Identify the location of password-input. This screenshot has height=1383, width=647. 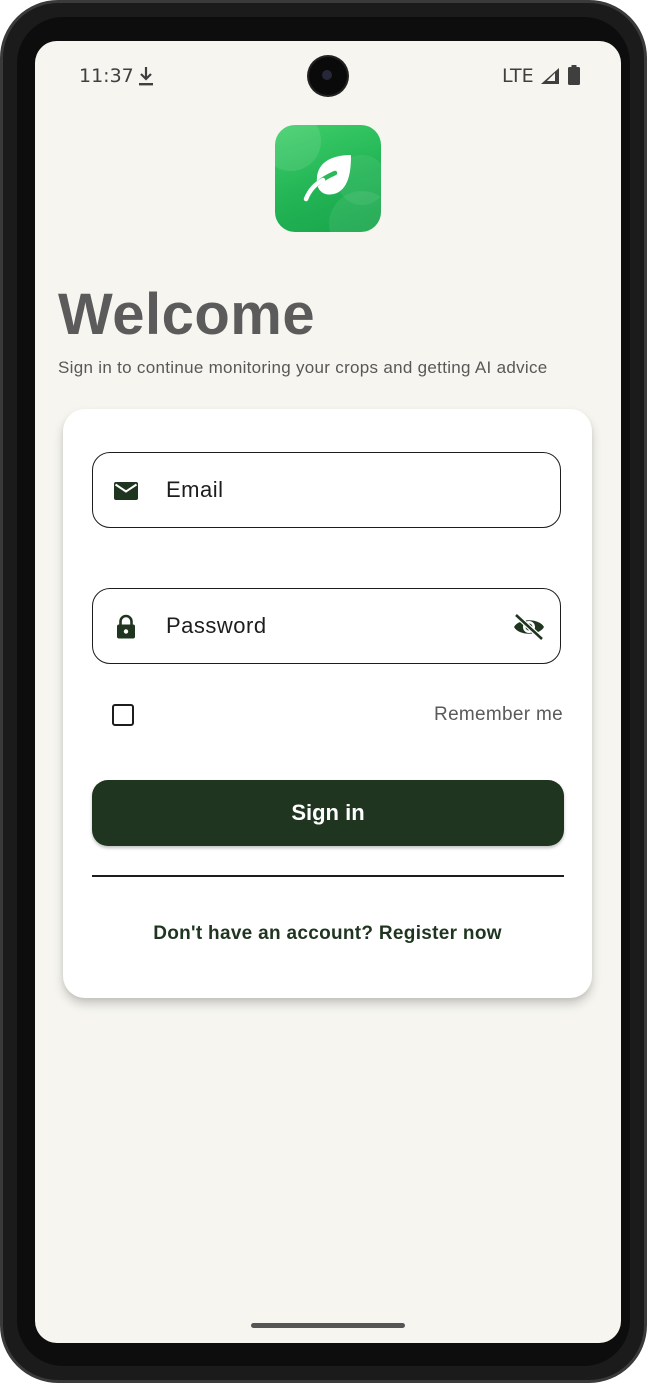
(326, 626).